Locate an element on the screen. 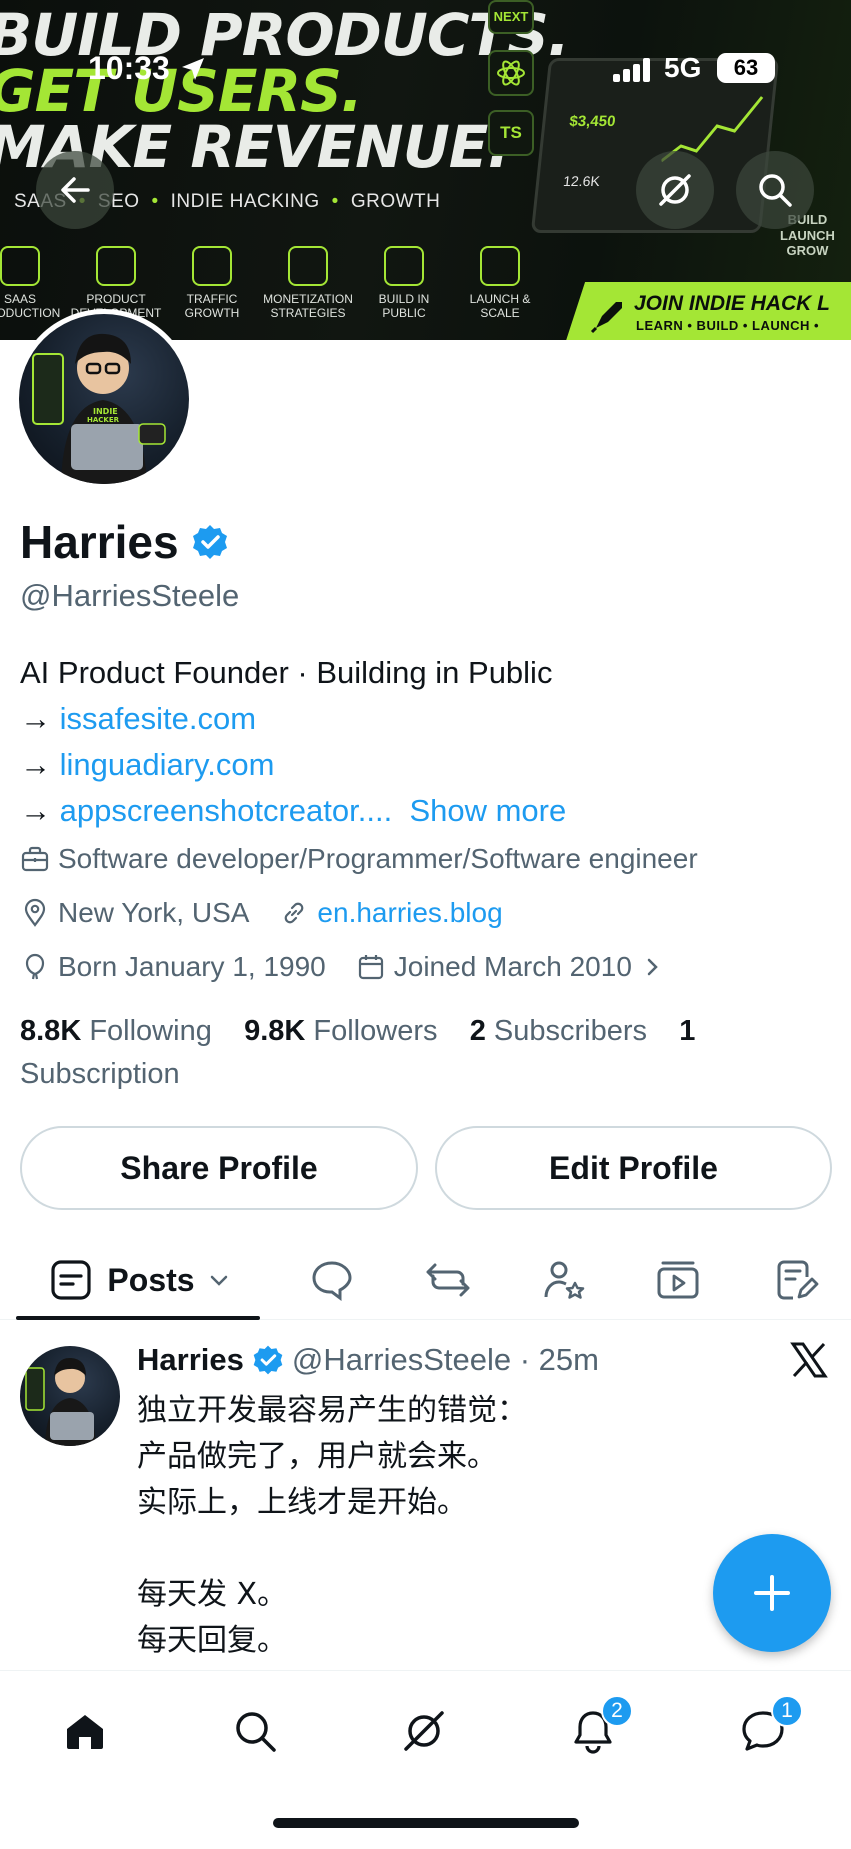  chevron-down-icon is located at coordinates (218, 1280).